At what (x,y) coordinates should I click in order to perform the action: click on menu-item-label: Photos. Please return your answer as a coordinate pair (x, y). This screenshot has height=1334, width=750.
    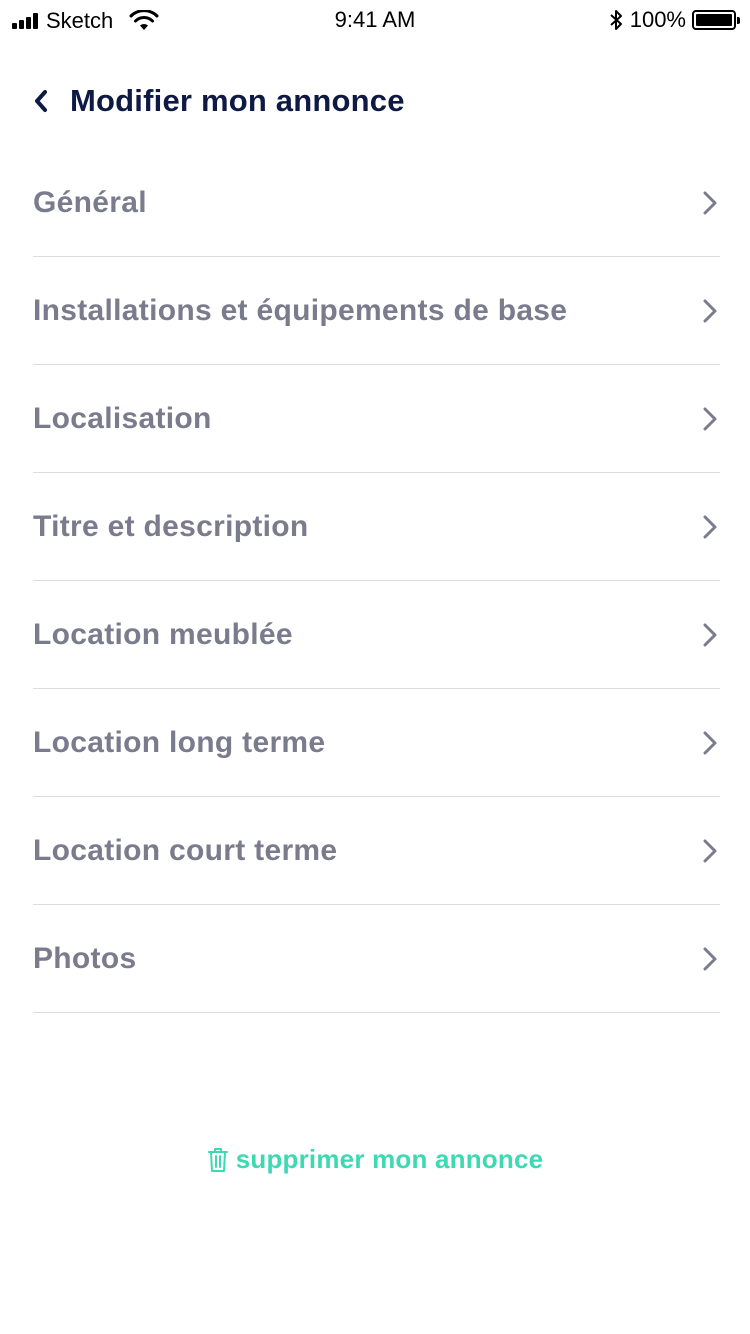
    Looking at the image, I should click on (85, 958).